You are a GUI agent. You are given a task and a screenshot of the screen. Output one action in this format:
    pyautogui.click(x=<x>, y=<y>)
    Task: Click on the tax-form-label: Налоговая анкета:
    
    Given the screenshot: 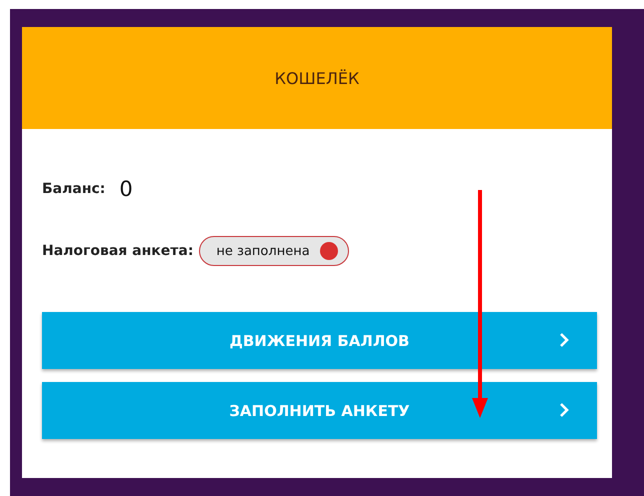 What is the action you would take?
    pyautogui.click(x=118, y=251)
    